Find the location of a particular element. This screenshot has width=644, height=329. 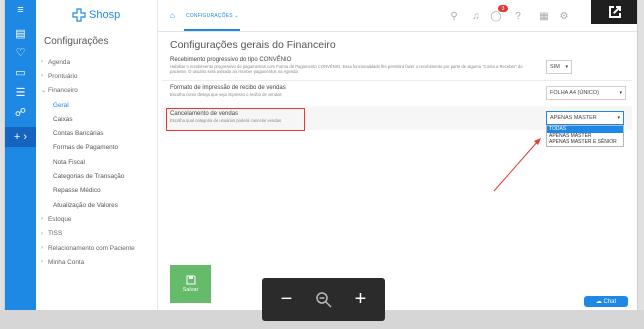

open-external-icon is located at coordinates (615, 12).